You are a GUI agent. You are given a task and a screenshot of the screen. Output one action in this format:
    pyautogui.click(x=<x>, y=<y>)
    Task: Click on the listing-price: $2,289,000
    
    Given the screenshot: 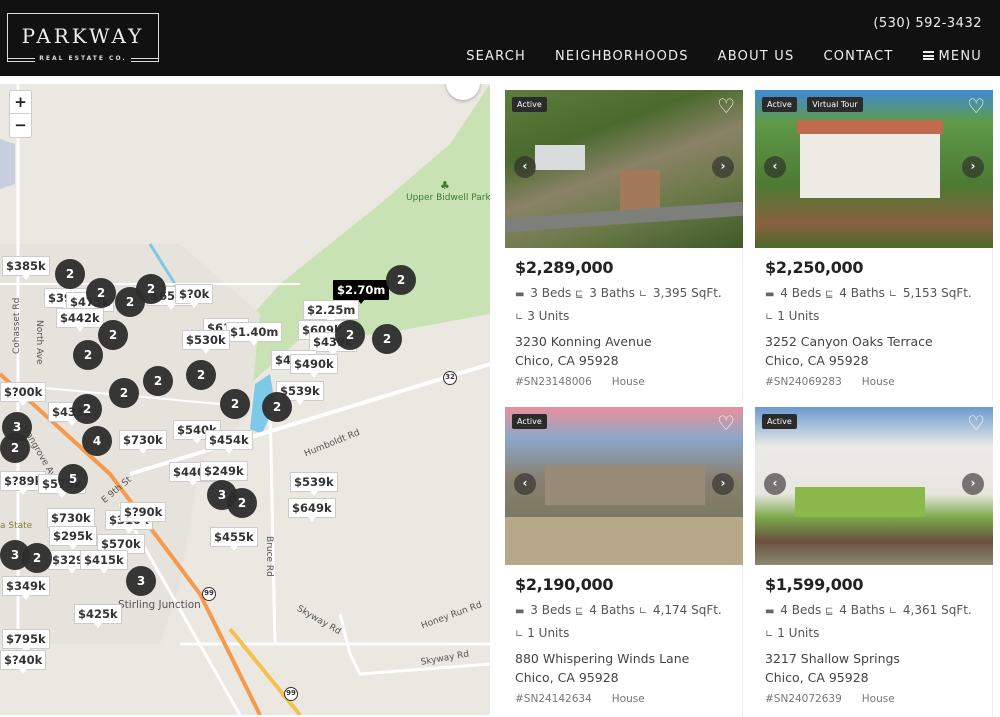 What is the action you would take?
    pyautogui.click(x=564, y=267)
    